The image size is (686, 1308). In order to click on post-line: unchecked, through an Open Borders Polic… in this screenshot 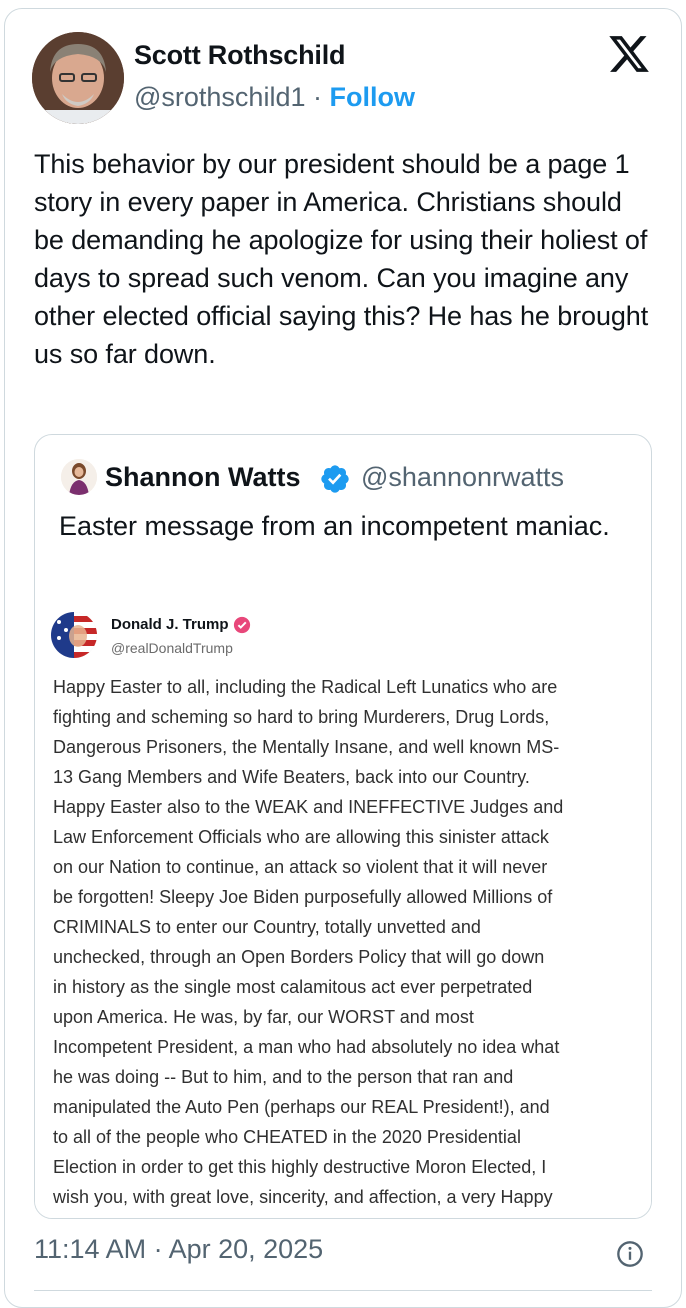, I will do `click(299, 957)`.